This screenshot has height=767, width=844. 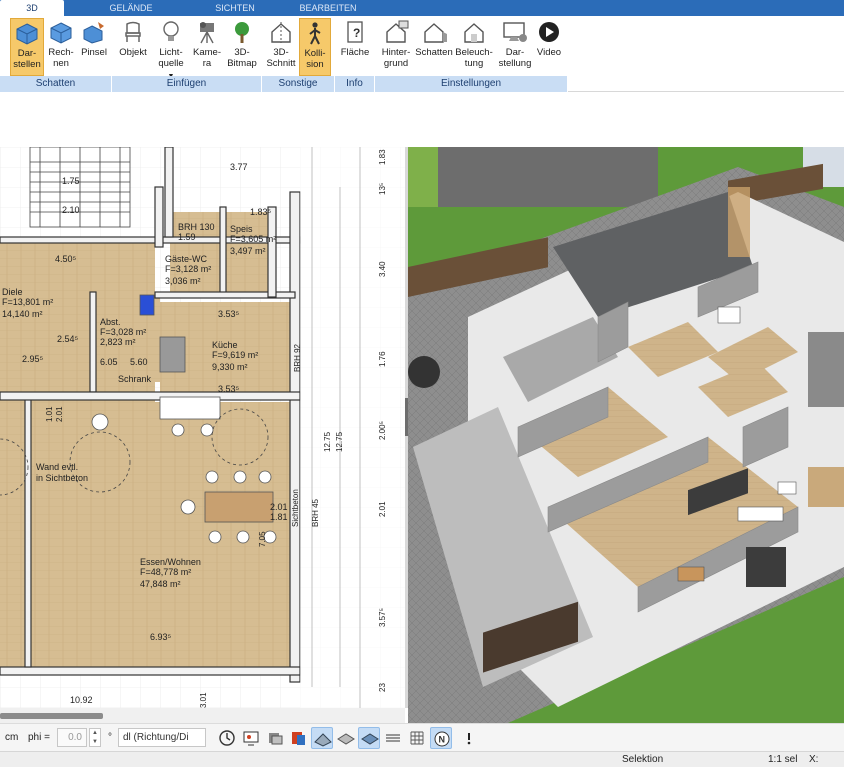 I want to click on label-3-01: 3.01, so click(x=203, y=700).